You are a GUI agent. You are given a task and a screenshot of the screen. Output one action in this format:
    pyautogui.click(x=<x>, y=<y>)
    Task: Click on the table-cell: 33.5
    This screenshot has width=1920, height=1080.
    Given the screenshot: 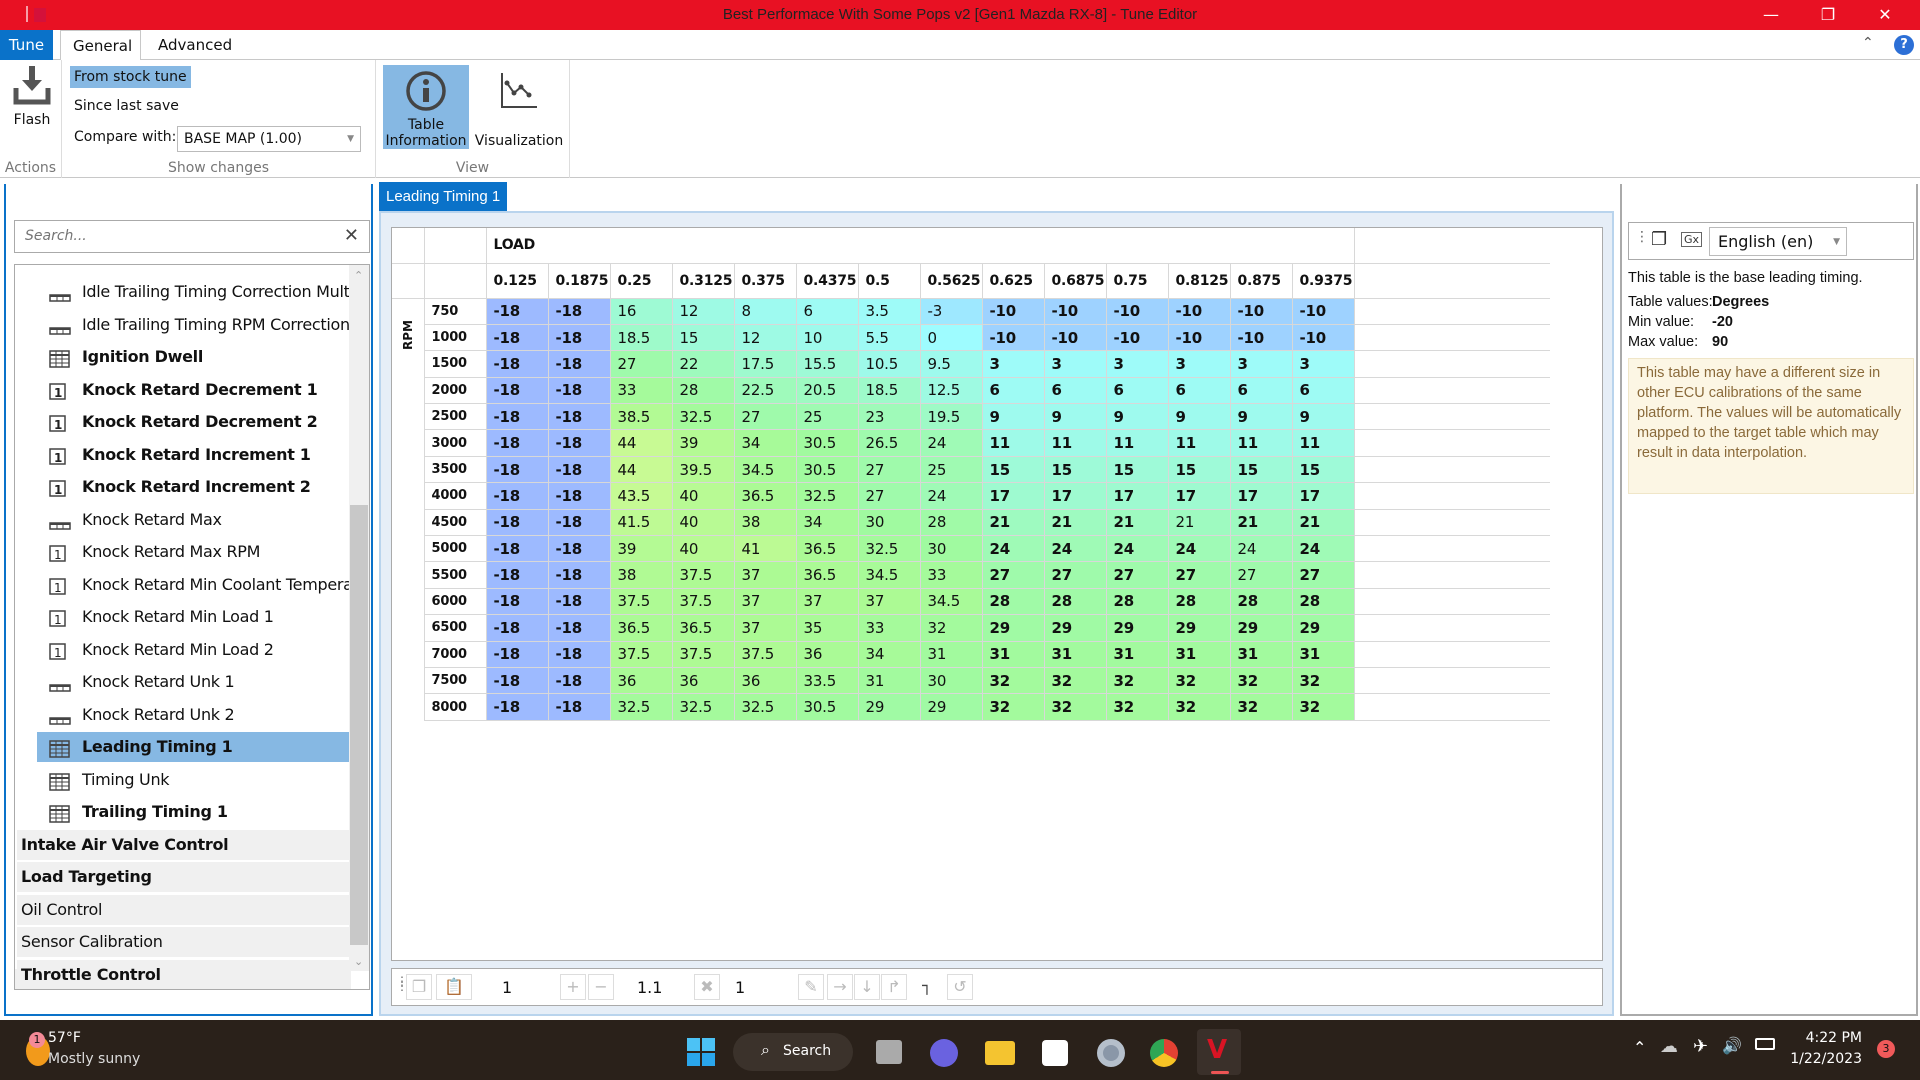 What is the action you would take?
    pyautogui.click(x=827, y=680)
    